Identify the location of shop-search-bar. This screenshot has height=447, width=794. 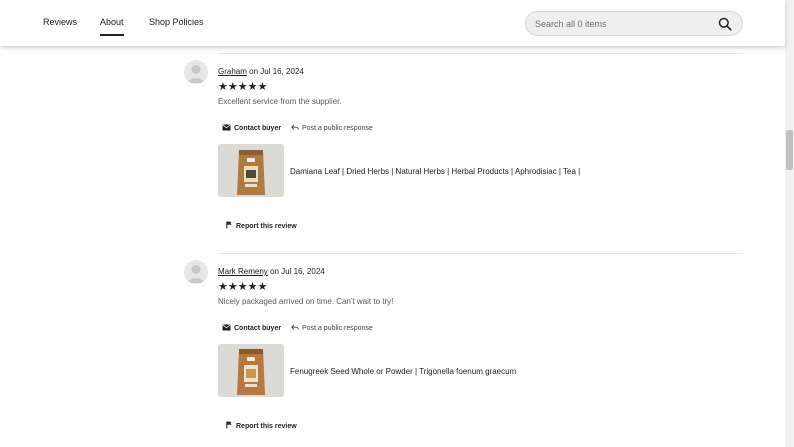
(634, 23).